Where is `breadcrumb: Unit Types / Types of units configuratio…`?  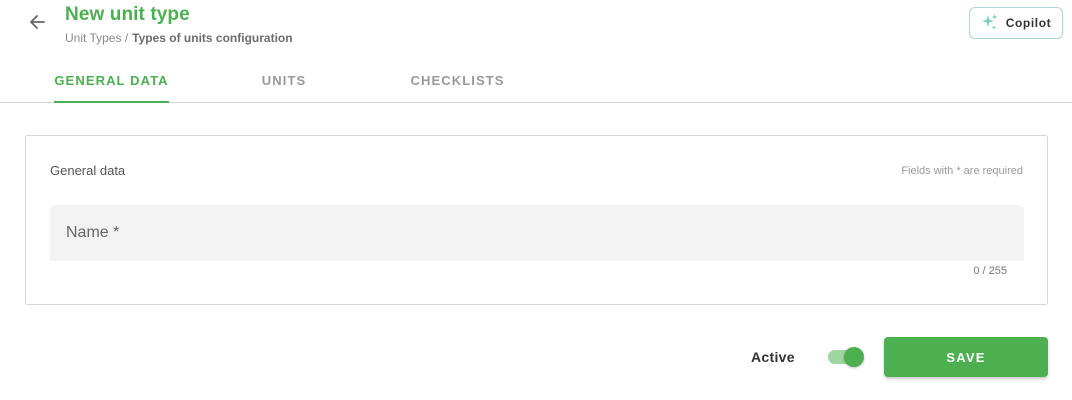
breadcrumb: Unit Types / Types of units configuratio… is located at coordinates (179, 38).